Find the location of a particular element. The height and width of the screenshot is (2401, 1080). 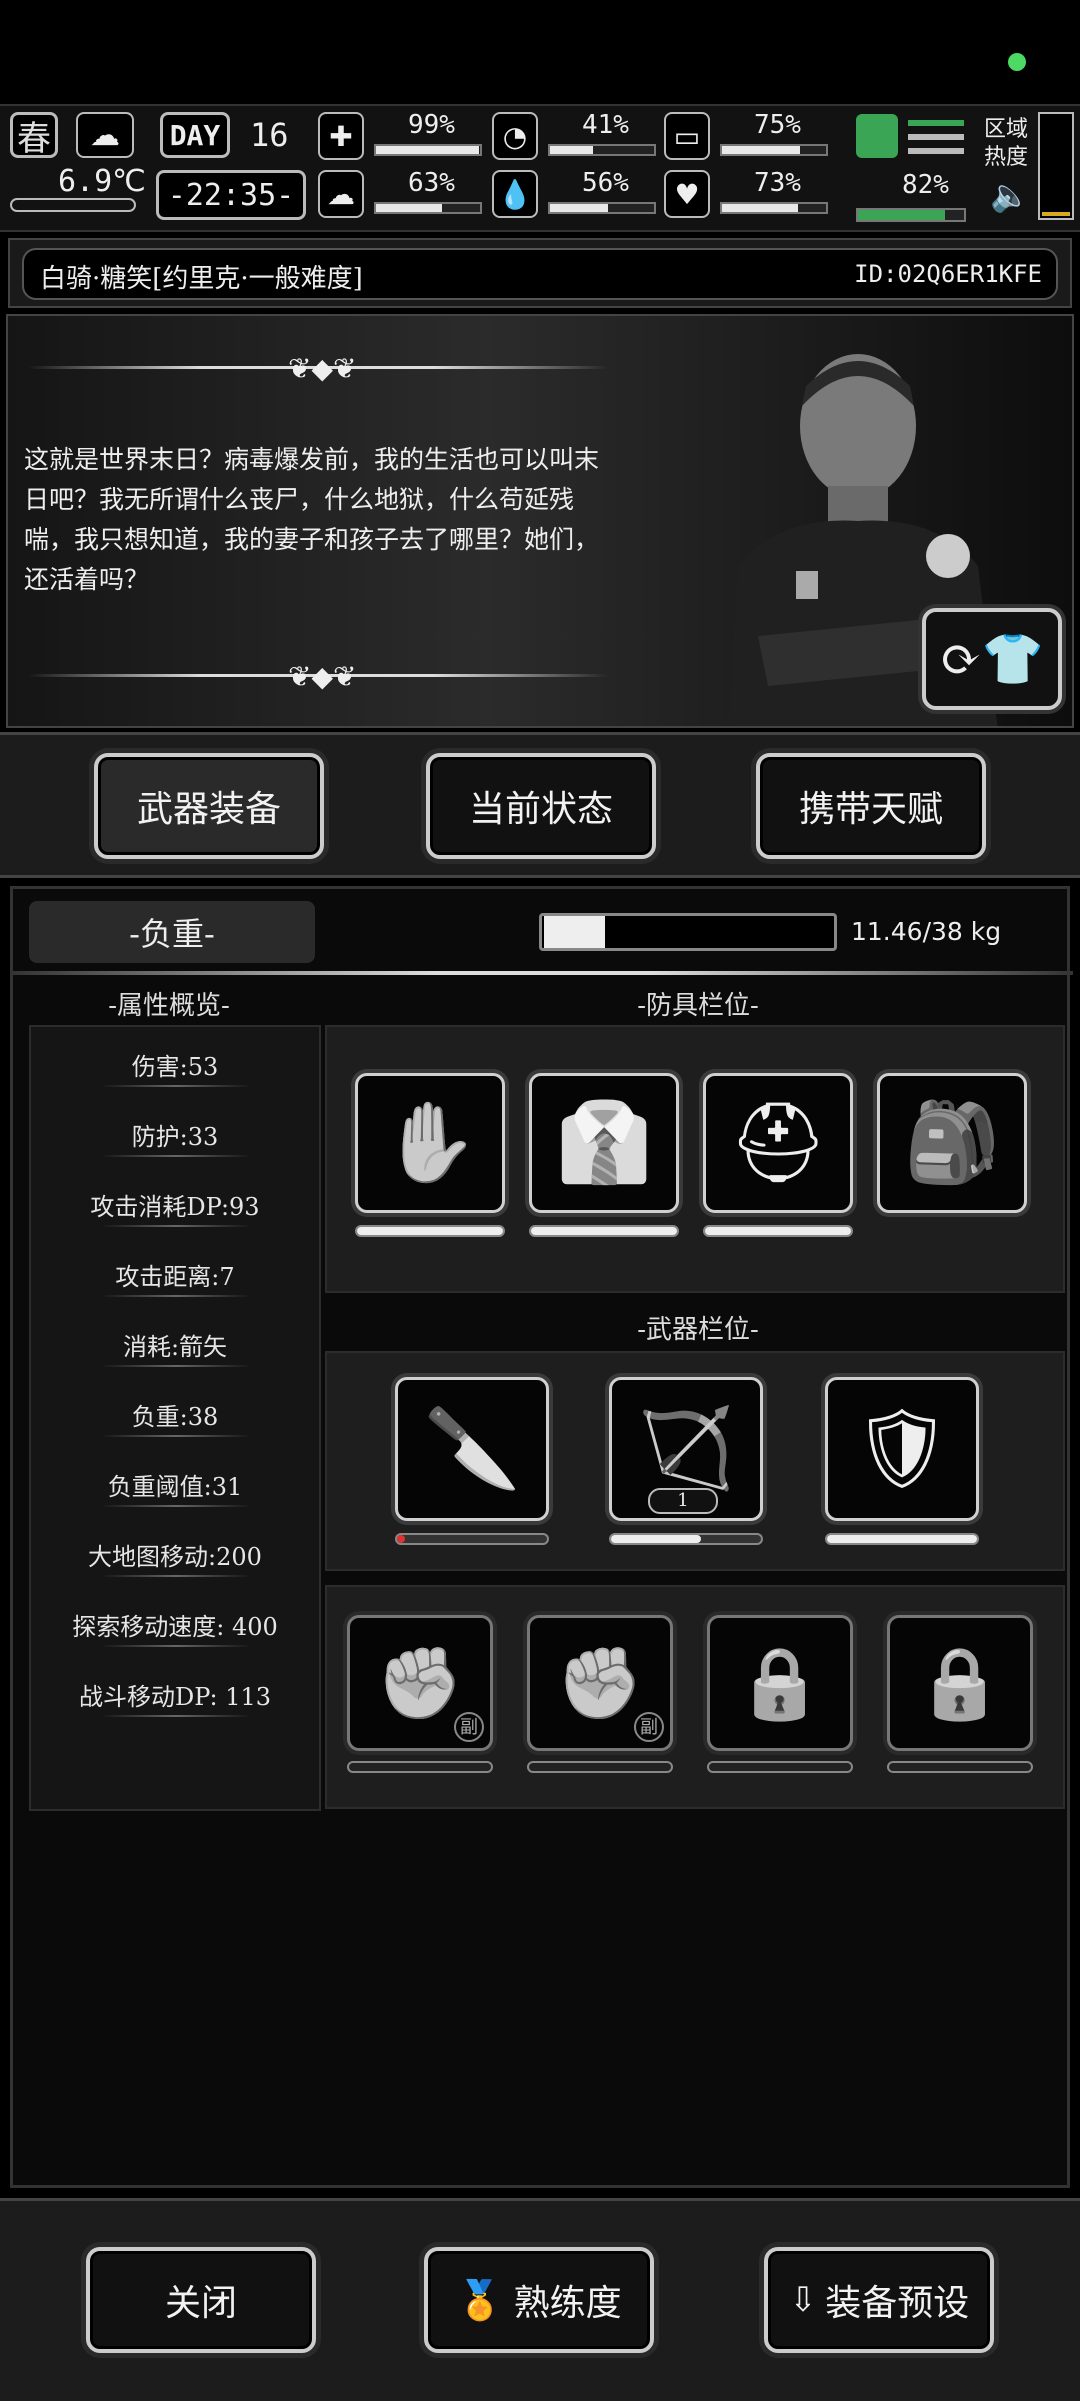

notification-dot is located at coordinates (1017, 62).